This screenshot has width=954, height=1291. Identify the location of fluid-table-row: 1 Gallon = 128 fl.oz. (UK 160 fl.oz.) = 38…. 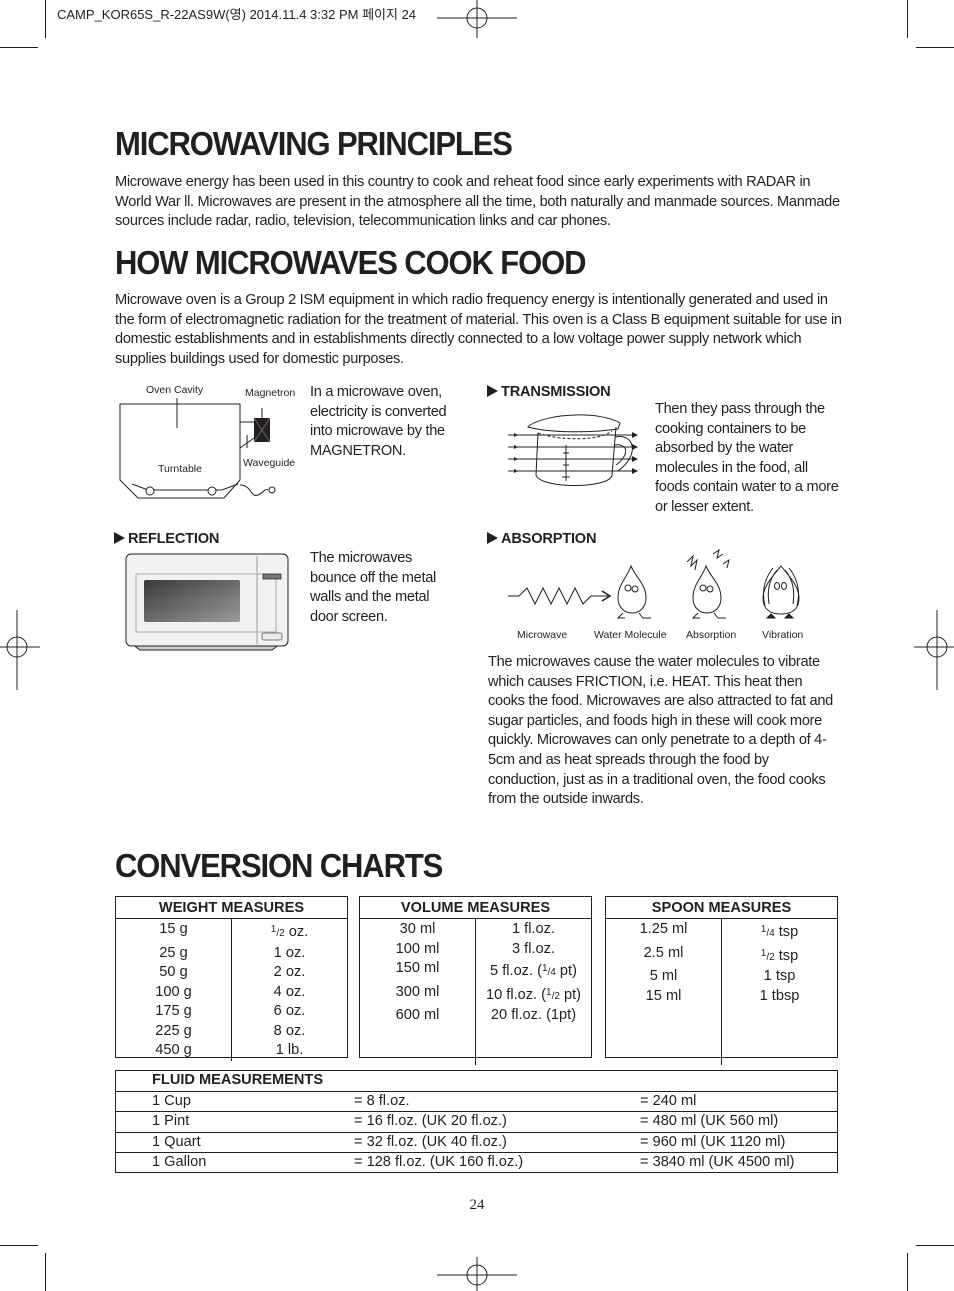
(476, 1162).